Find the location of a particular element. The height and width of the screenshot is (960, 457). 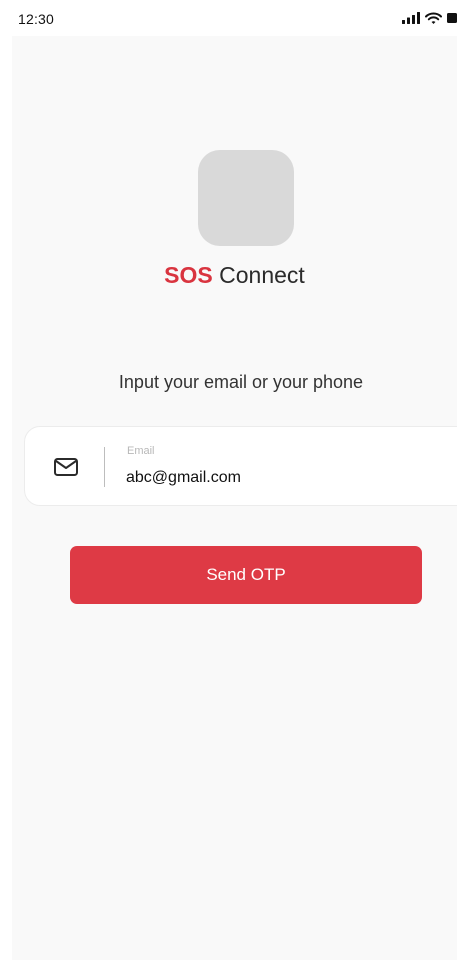

email-label: Email is located at coordinates (141, 451).